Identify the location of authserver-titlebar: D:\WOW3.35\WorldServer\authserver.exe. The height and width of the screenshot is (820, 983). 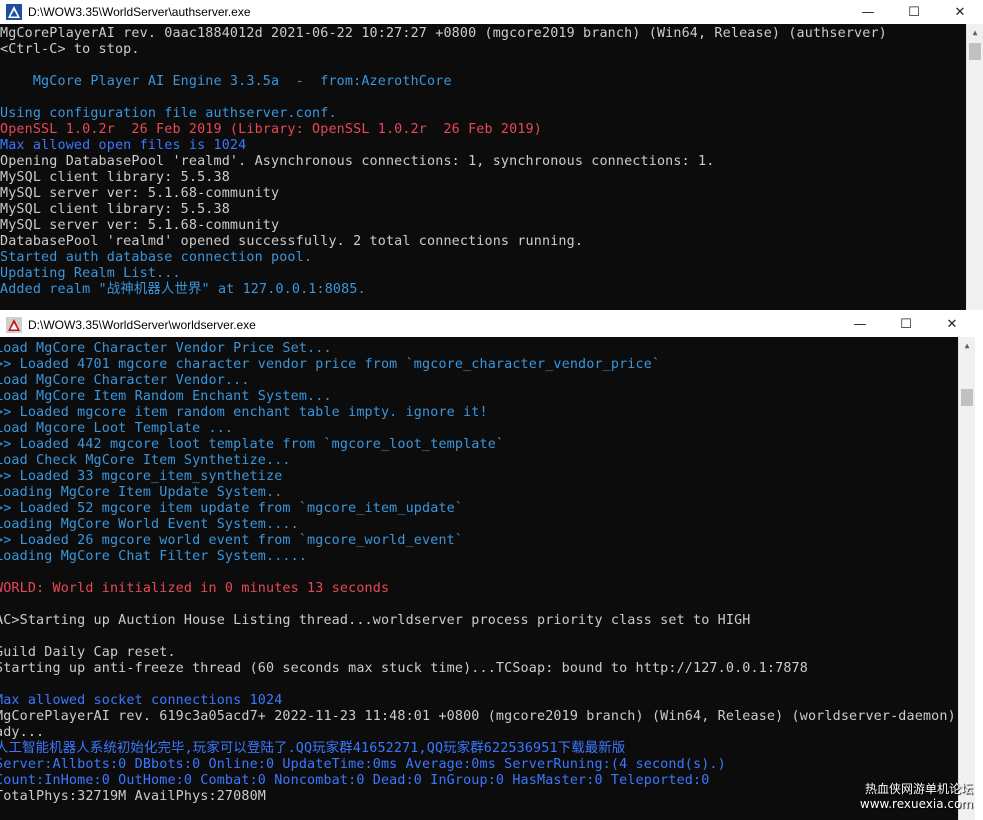
(491, 12).